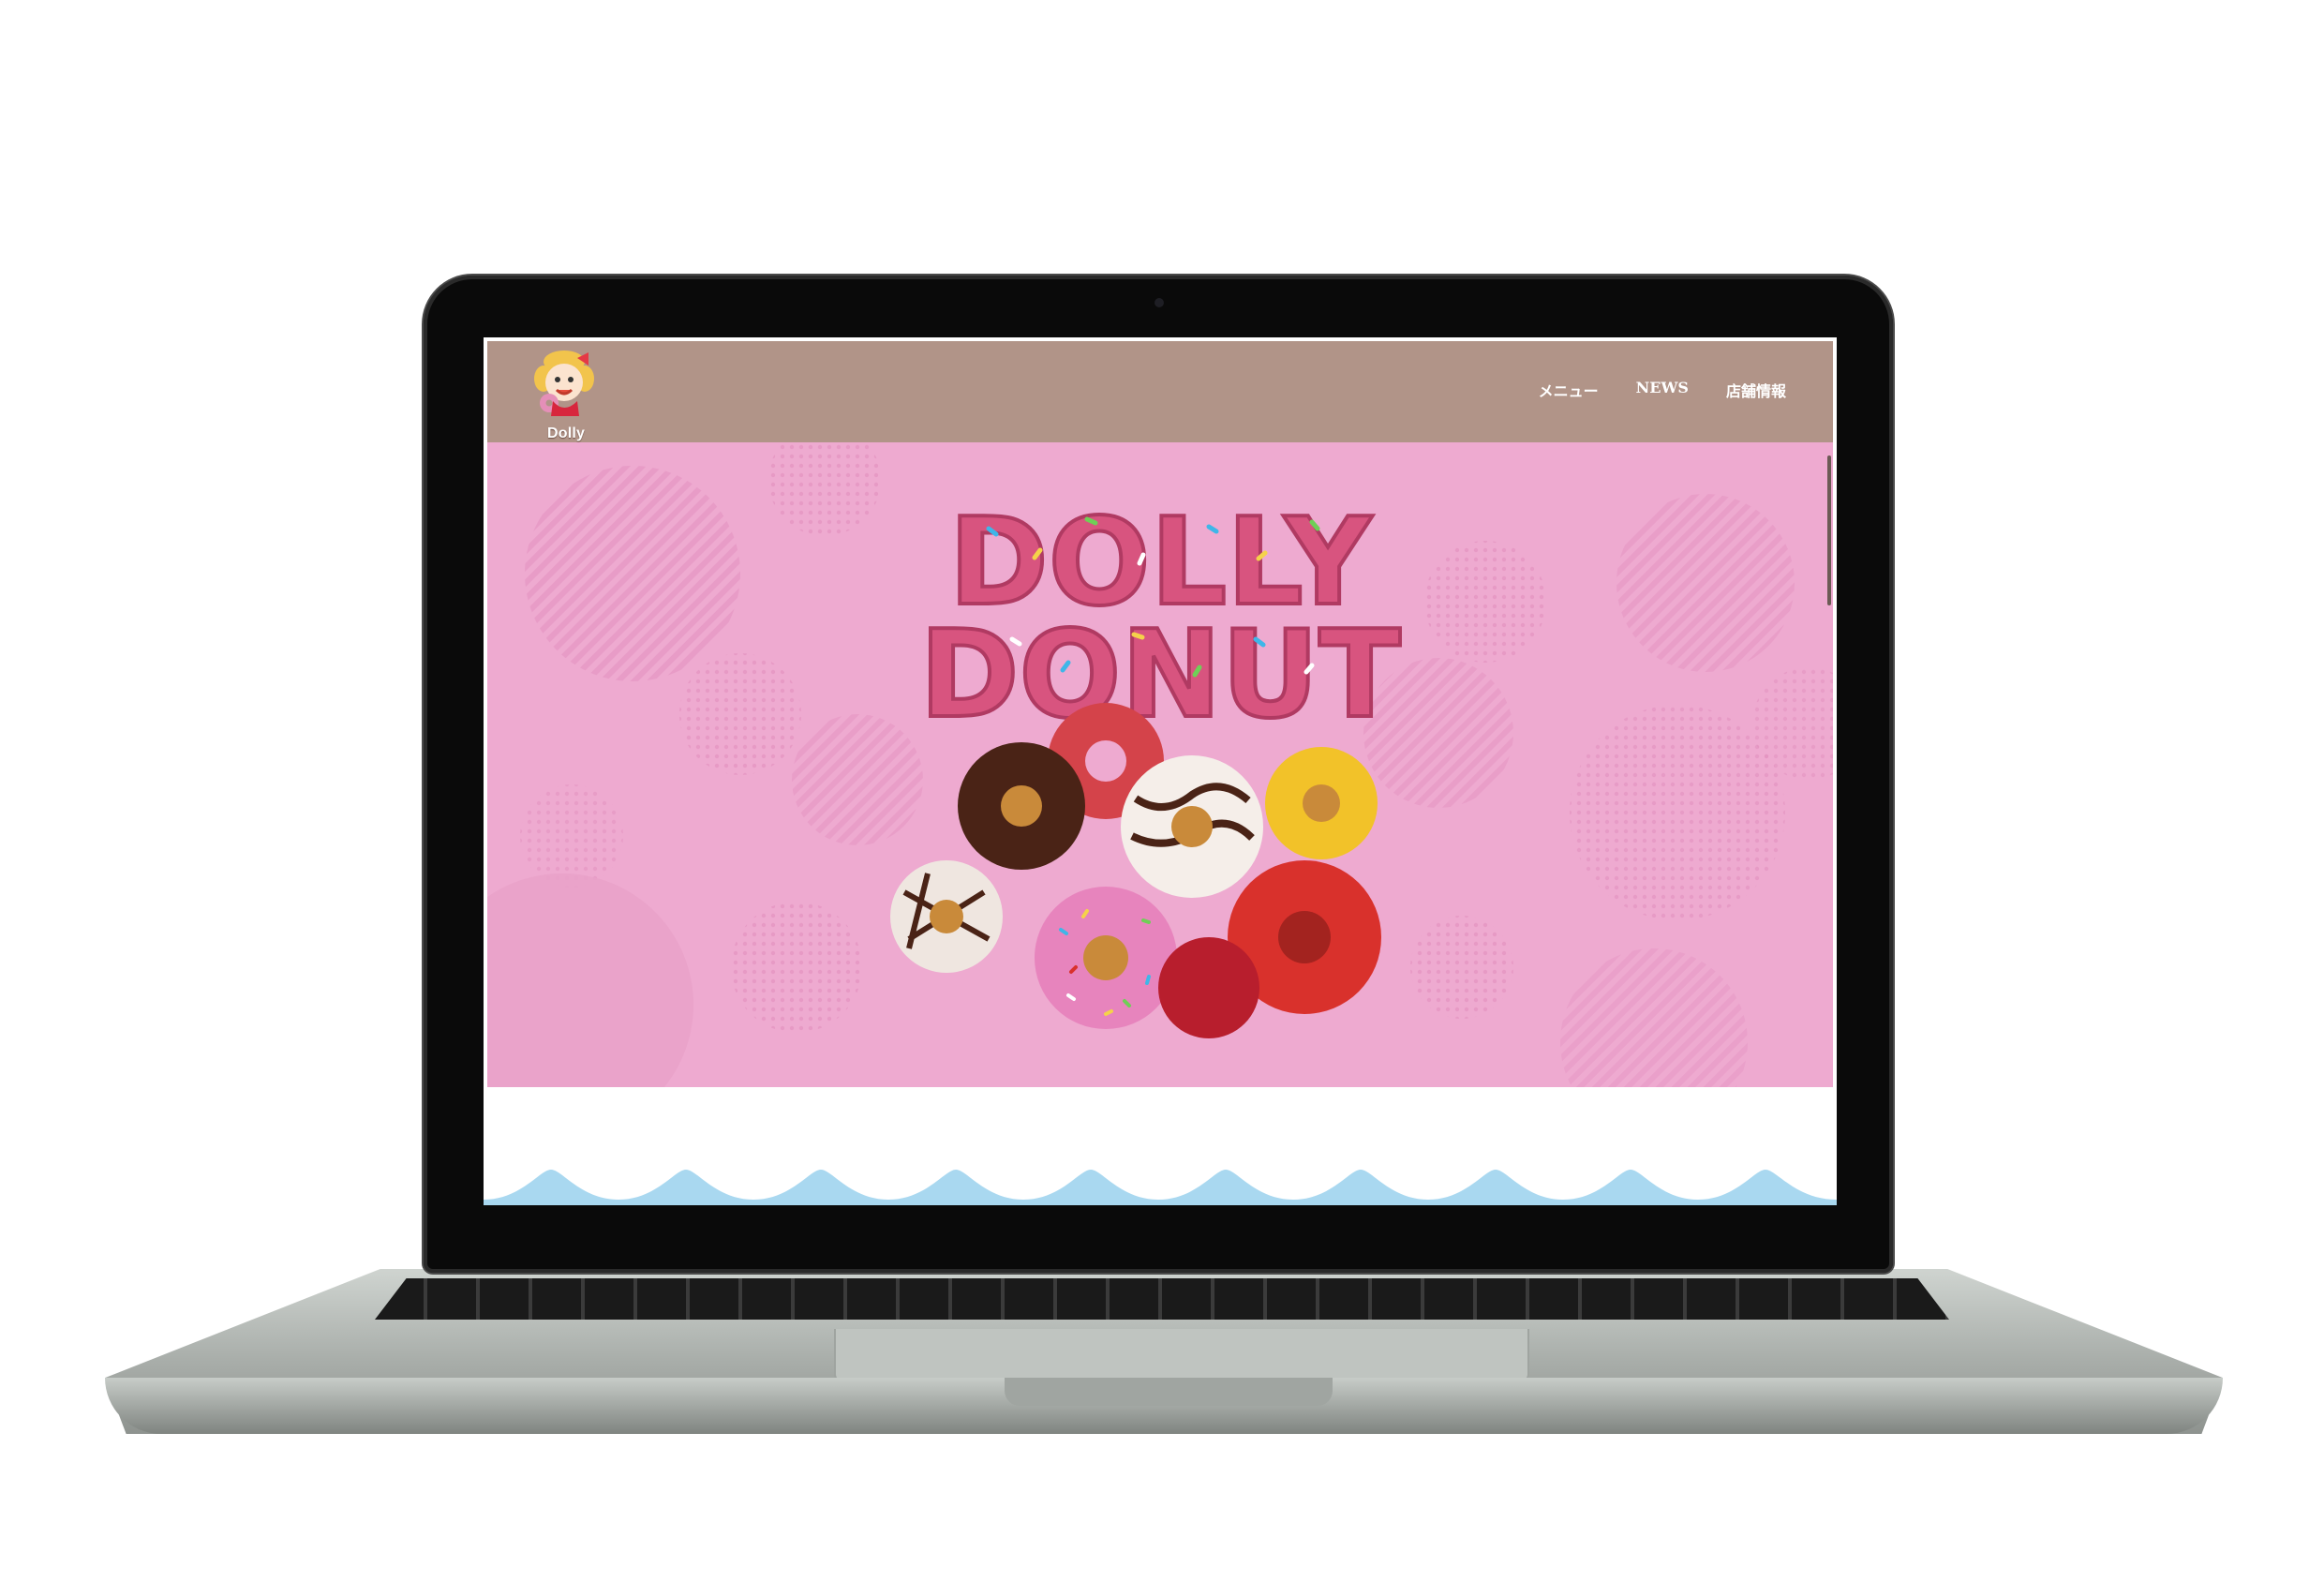  I want to click on main-nav: メニュー NEWS 店舗情報, so click(1662, 390).